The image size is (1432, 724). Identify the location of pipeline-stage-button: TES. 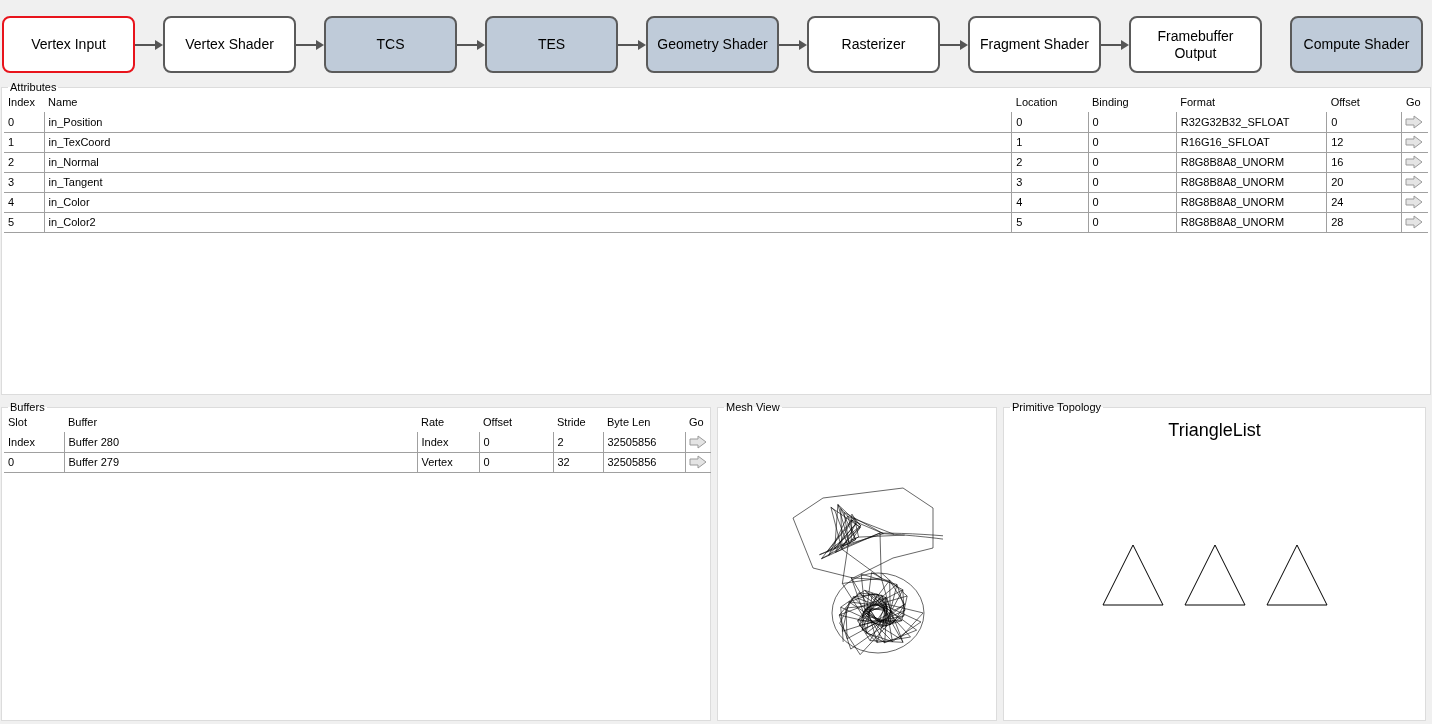
(551, 44).